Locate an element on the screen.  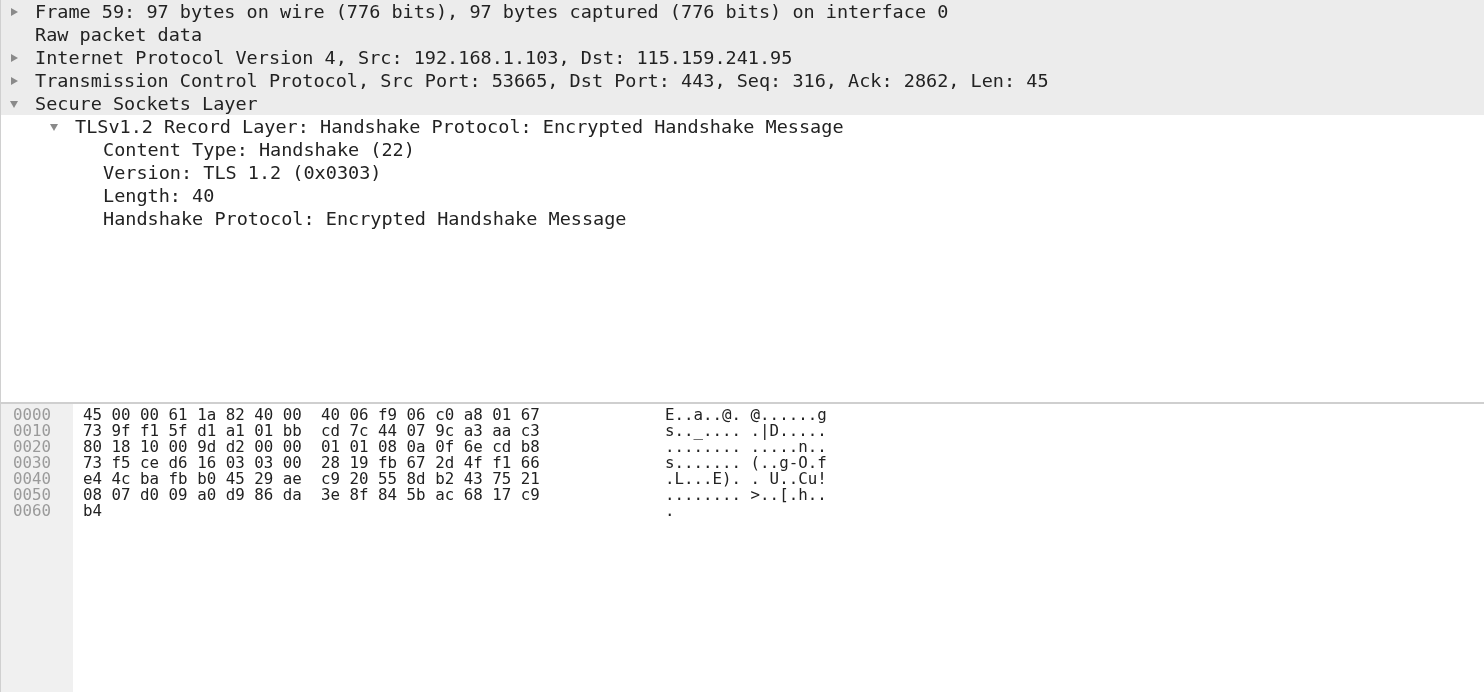
hex-bytes: 08 07 d0 09 a0 d9 86 da is located at coordinates (192, 494).